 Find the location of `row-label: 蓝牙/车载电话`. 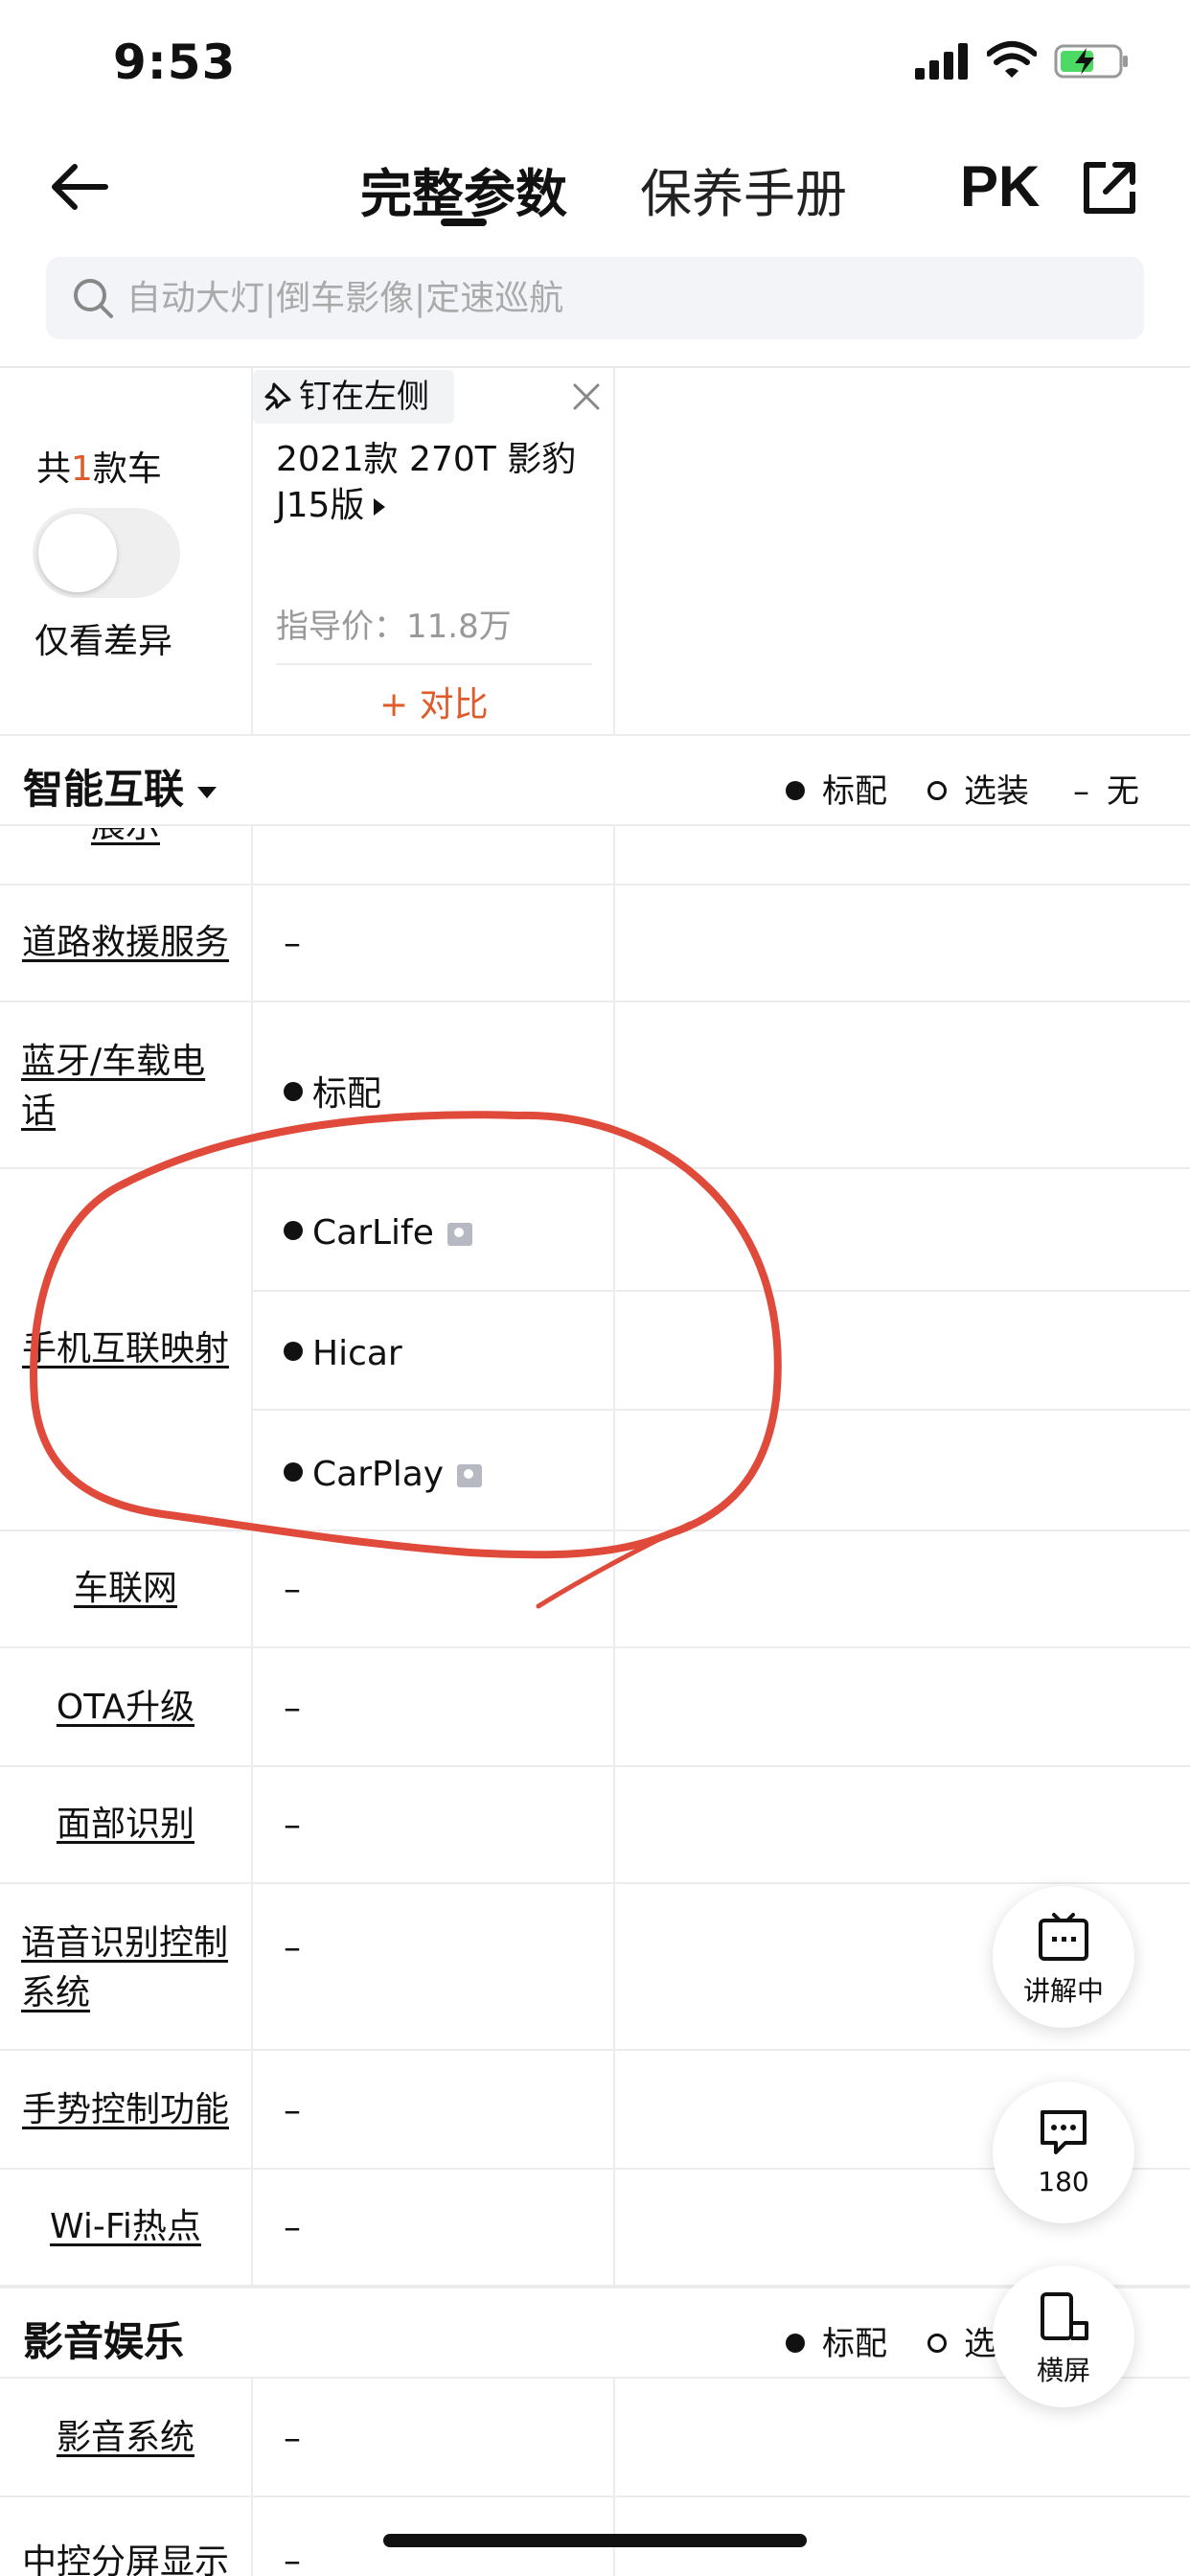

row-label: 蓝牙/车载电话 is located at coordinates (127, 1087).